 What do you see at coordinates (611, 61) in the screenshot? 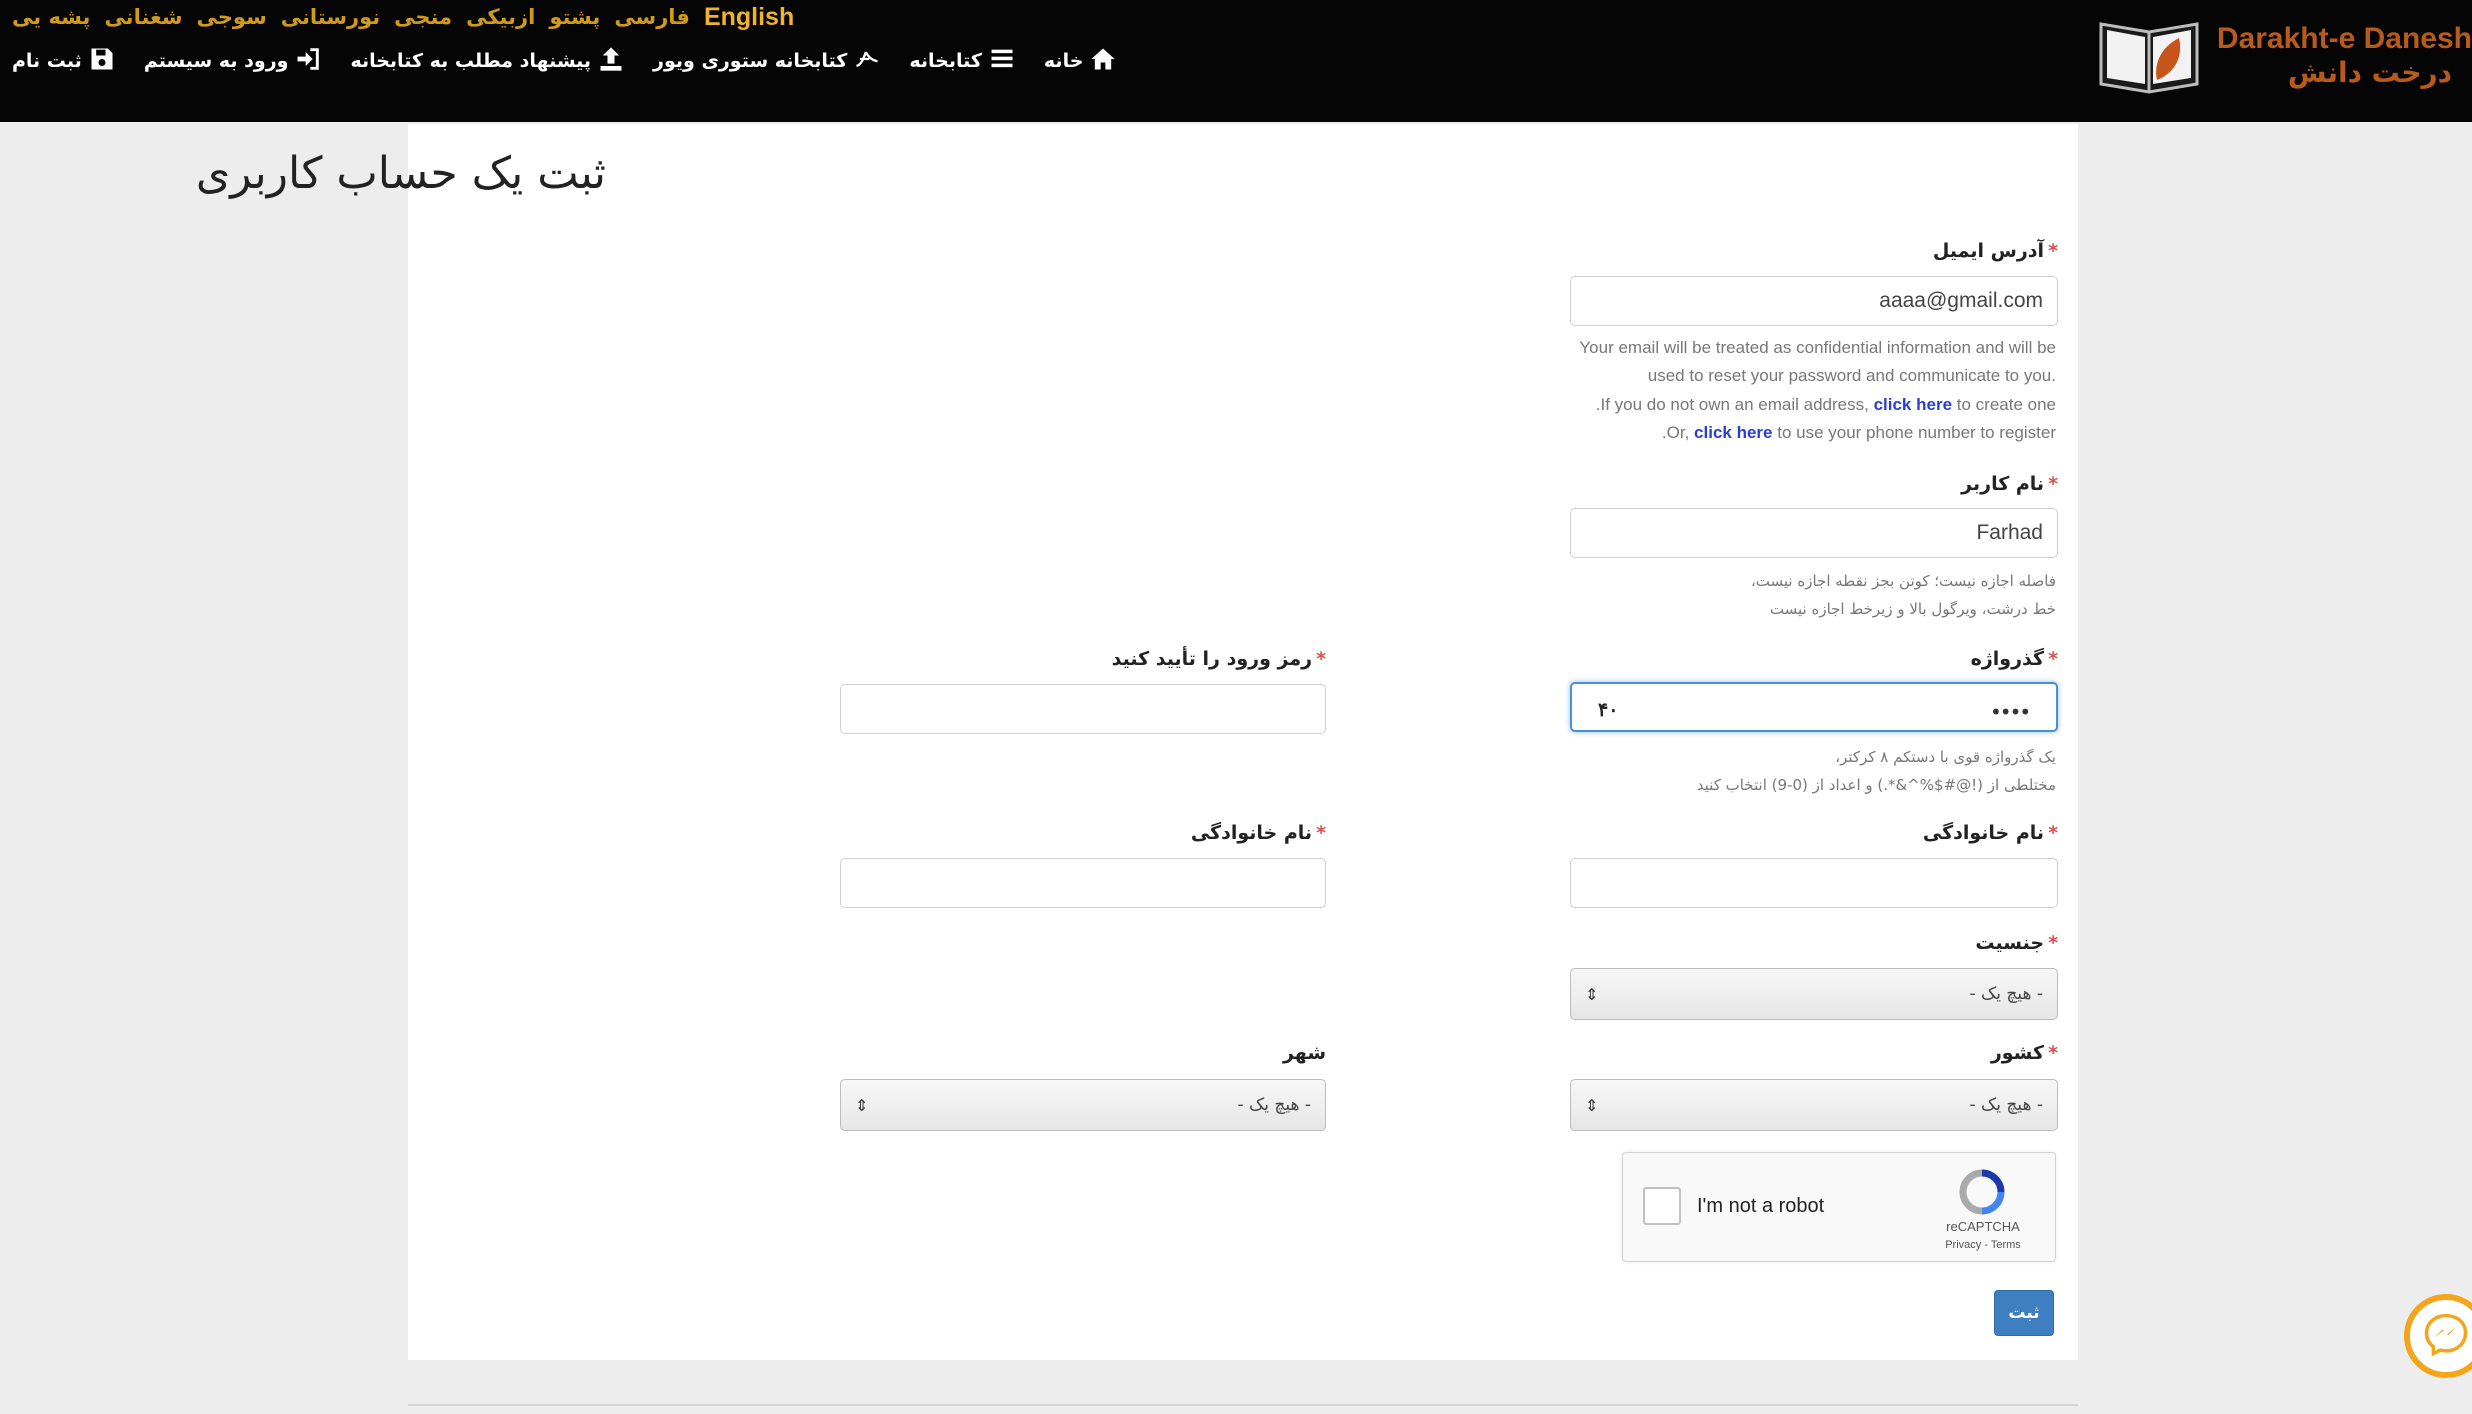
I see `upload-icon` at bounding box center [611, 61].